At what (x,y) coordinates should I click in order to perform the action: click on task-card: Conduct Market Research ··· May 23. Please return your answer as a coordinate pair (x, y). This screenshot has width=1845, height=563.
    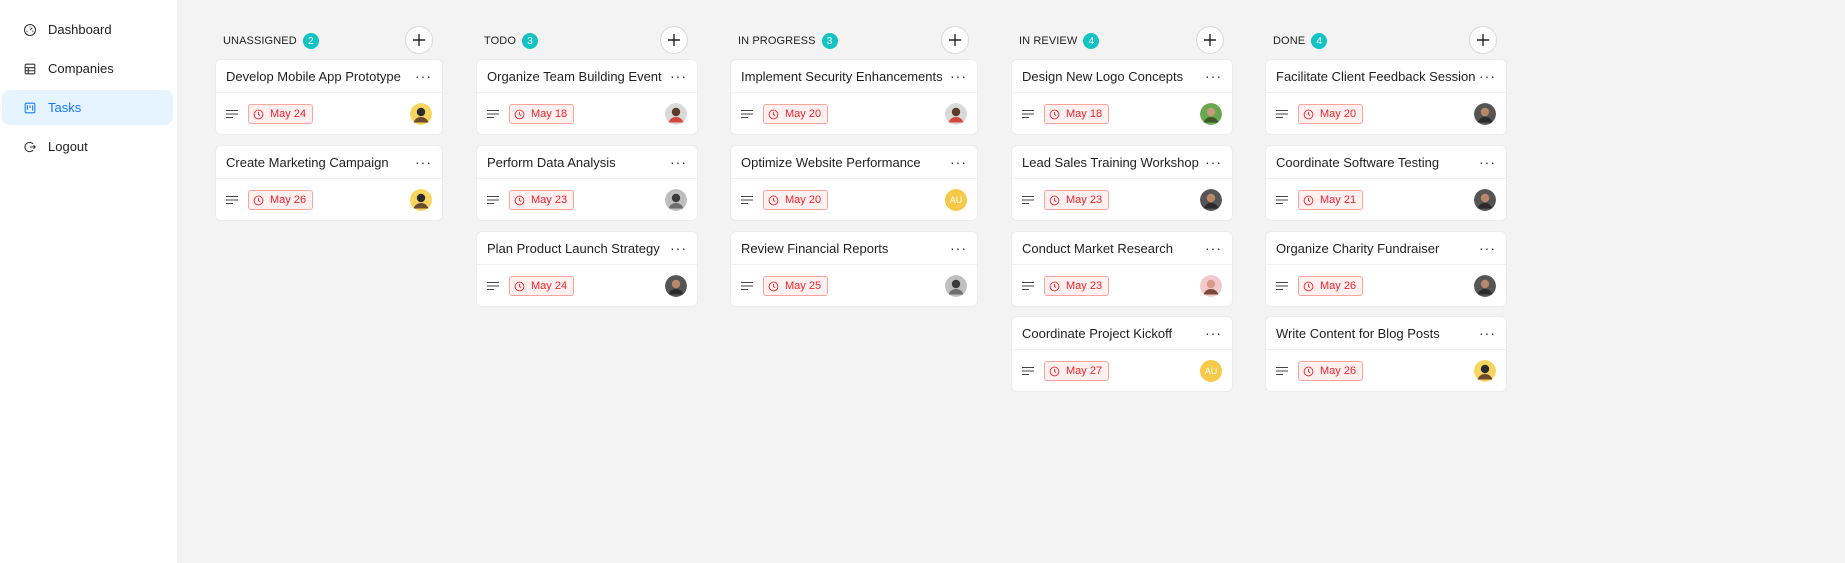
    Looking at the image, I should click on (1122, 269).